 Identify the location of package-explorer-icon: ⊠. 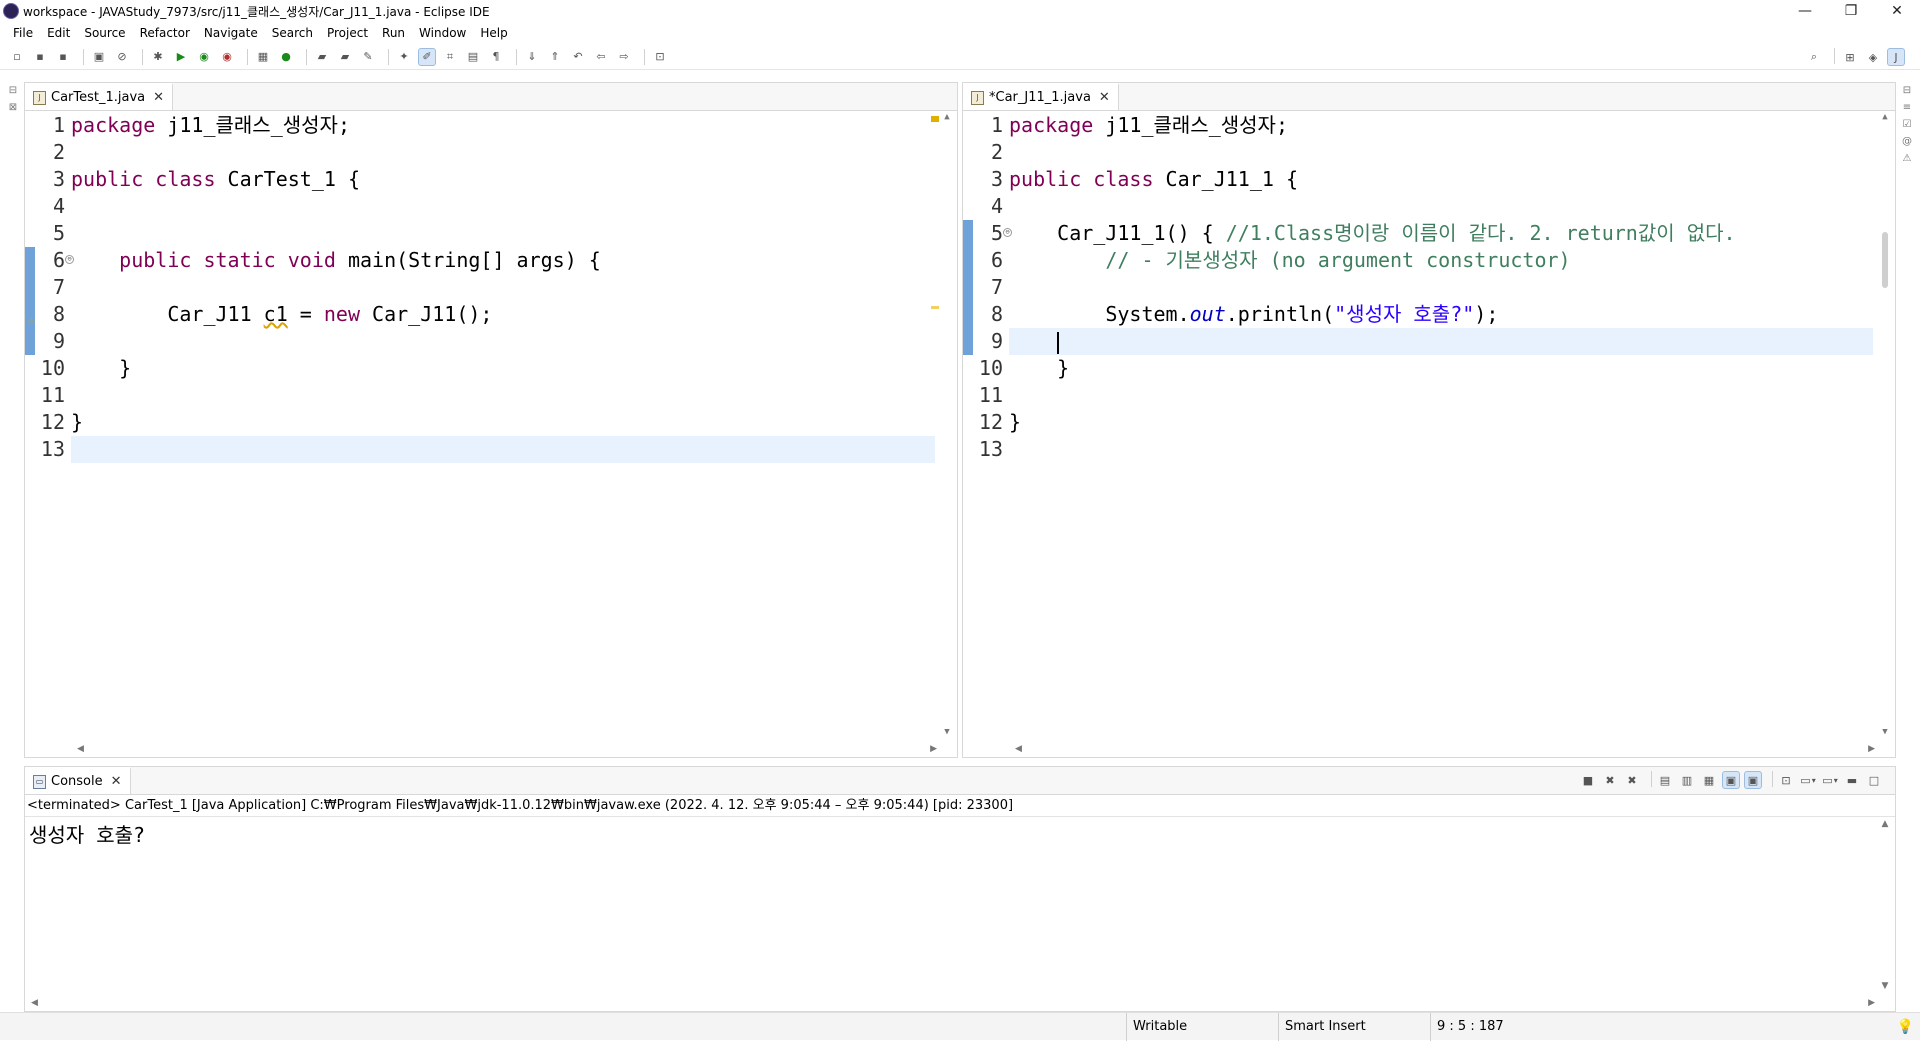
(13, 107).